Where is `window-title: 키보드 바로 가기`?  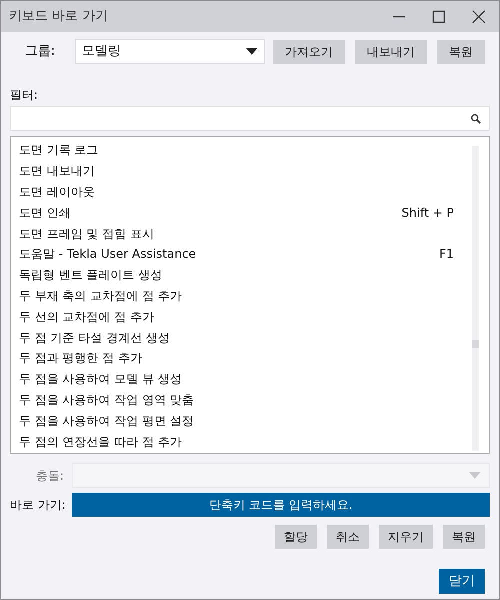 window-title: 키보드 바로 가기 is located at coordinates (59, 17).